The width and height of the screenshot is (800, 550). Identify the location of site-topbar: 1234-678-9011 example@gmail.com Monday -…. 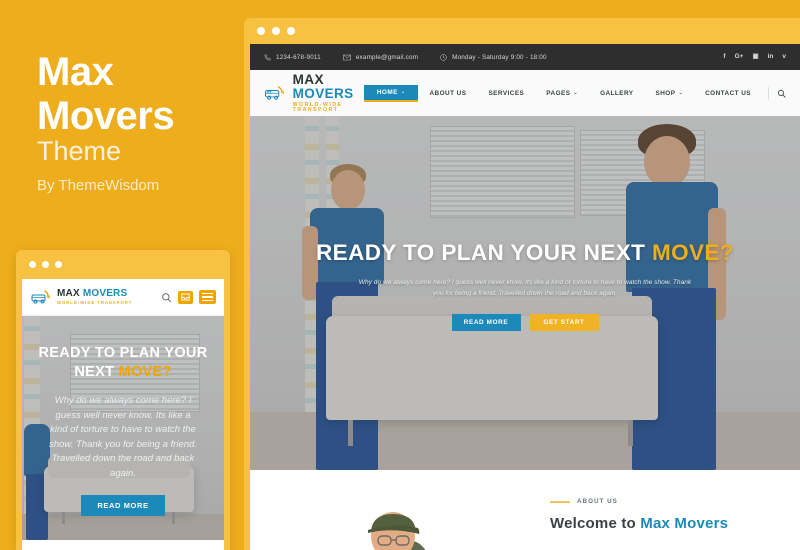
(525, 57).